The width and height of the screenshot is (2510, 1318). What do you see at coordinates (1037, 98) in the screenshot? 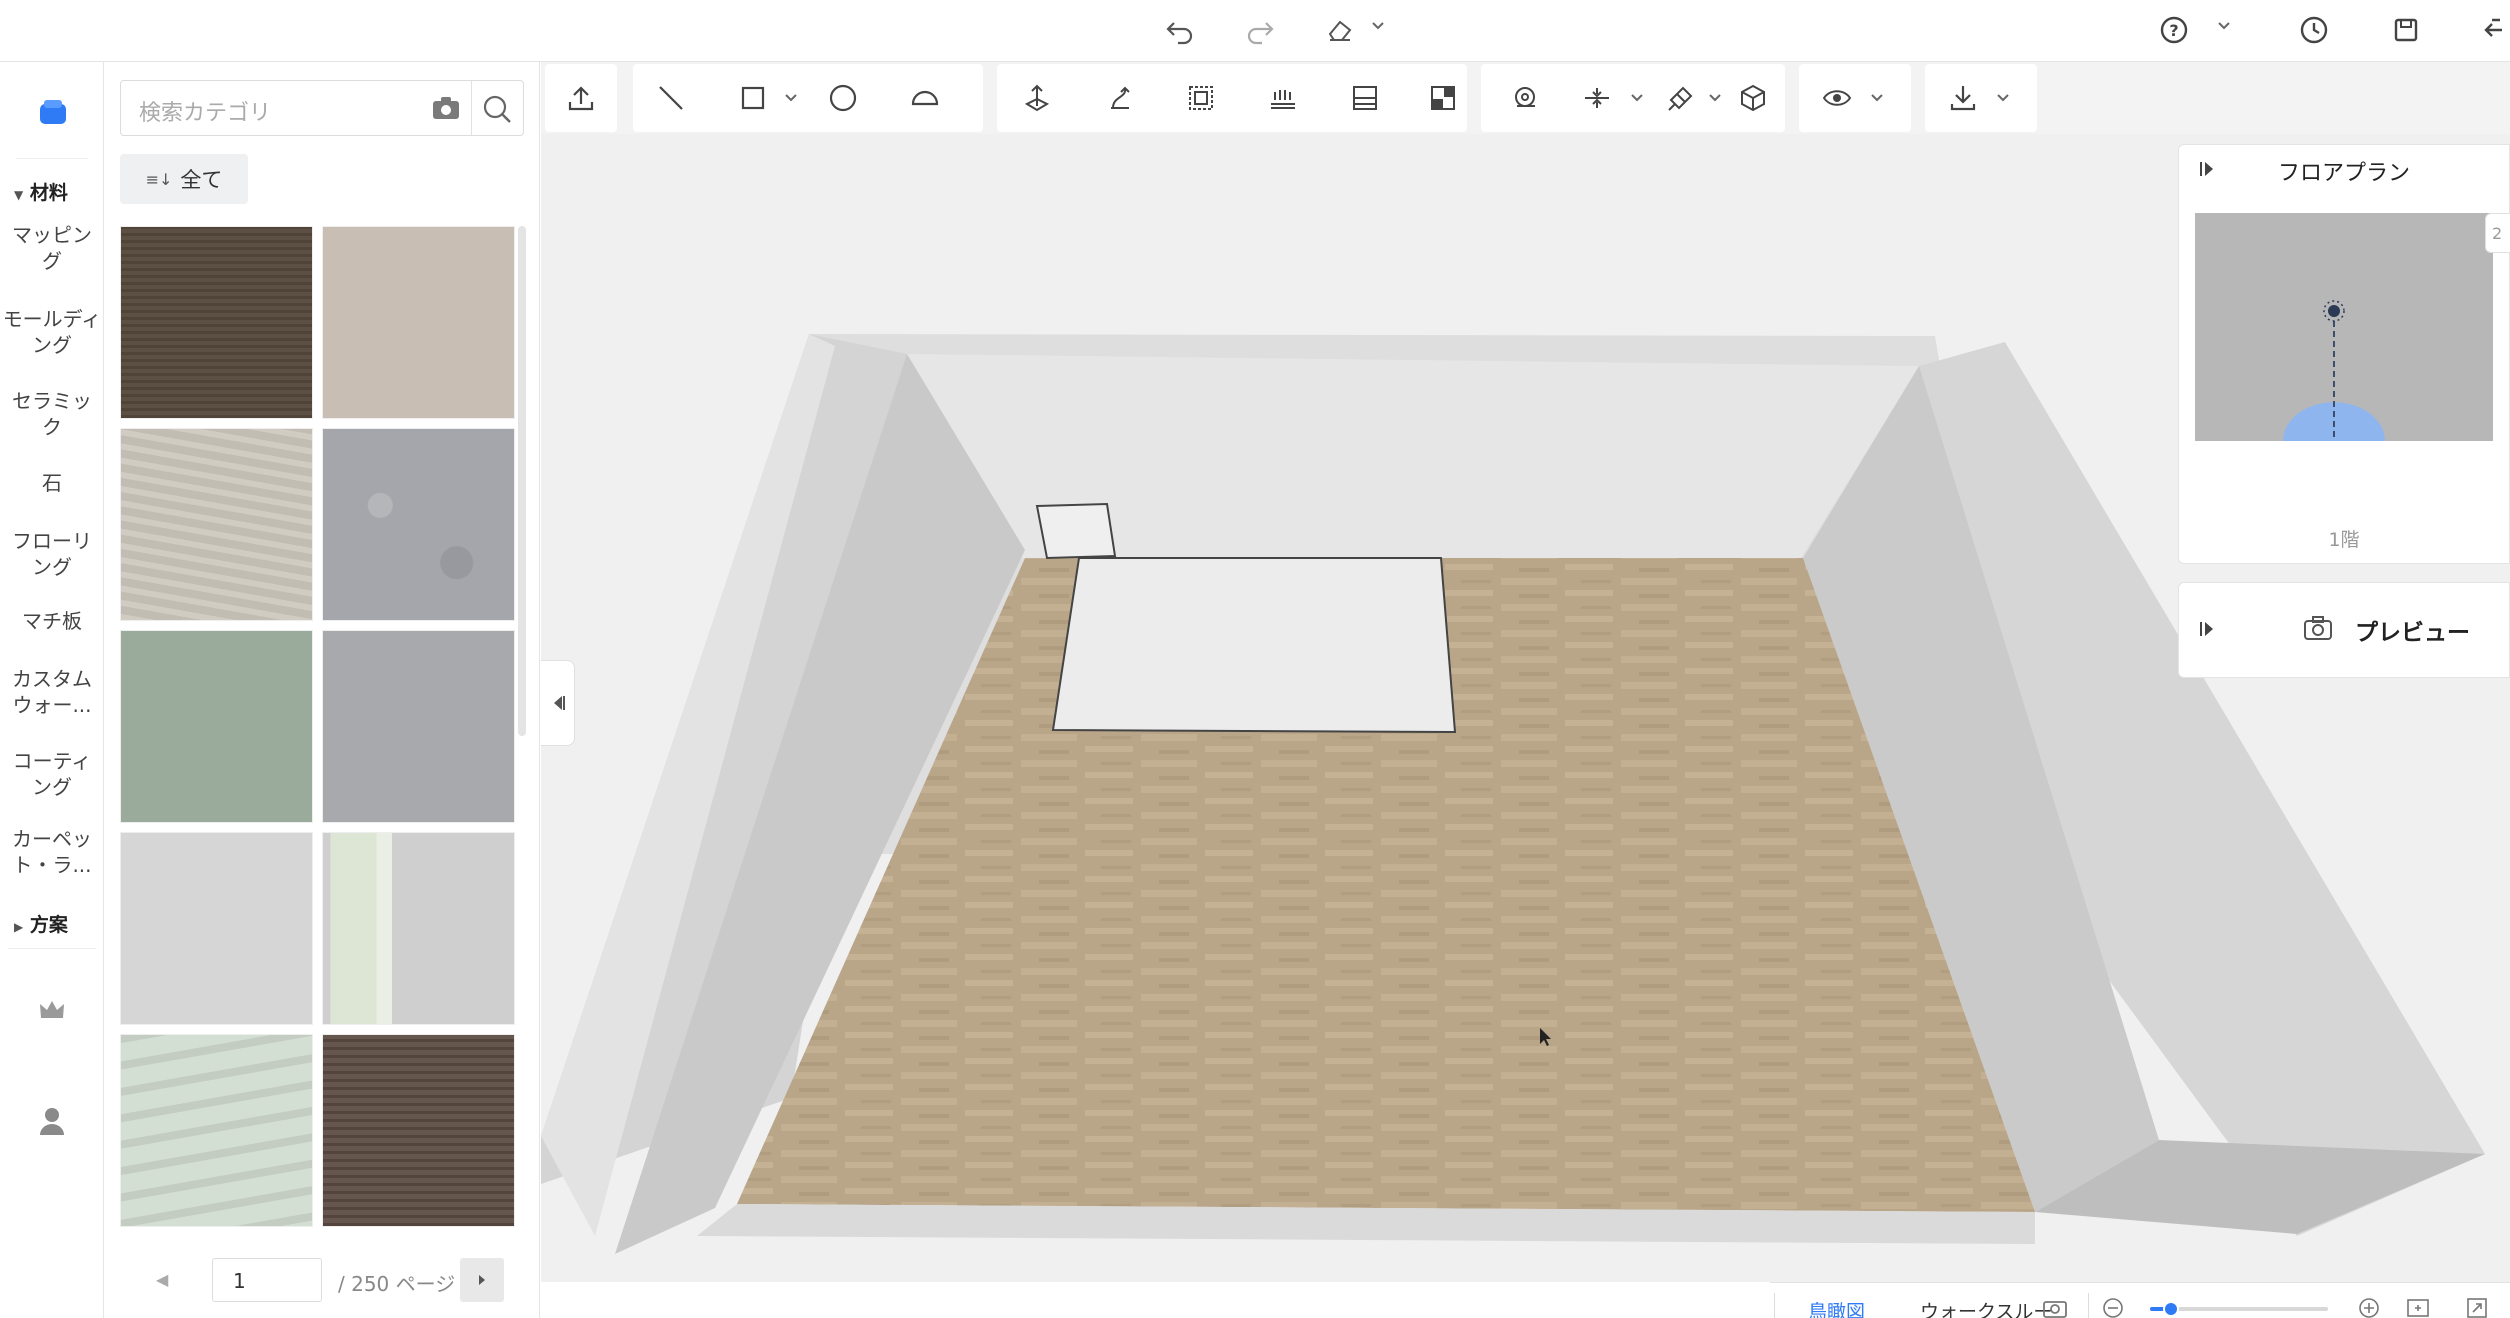
I see `push-pull-button` at bounding box center [1037, 98].